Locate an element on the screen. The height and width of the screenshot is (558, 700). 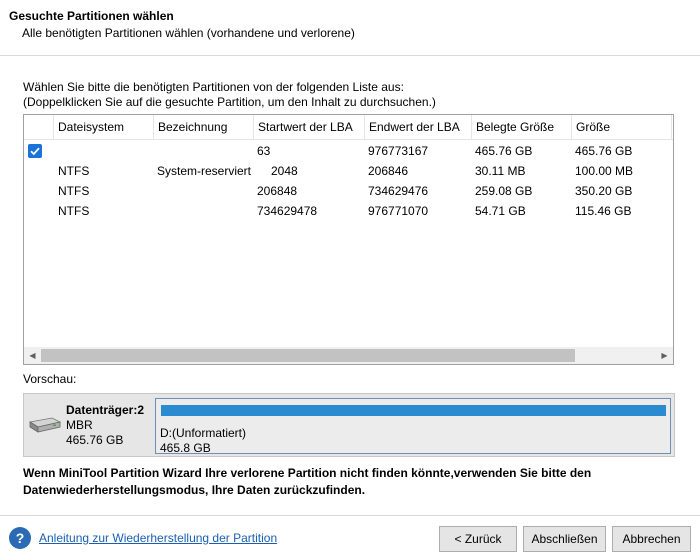
partition-size: 465.8 GB is located at coordinates (185, 448).